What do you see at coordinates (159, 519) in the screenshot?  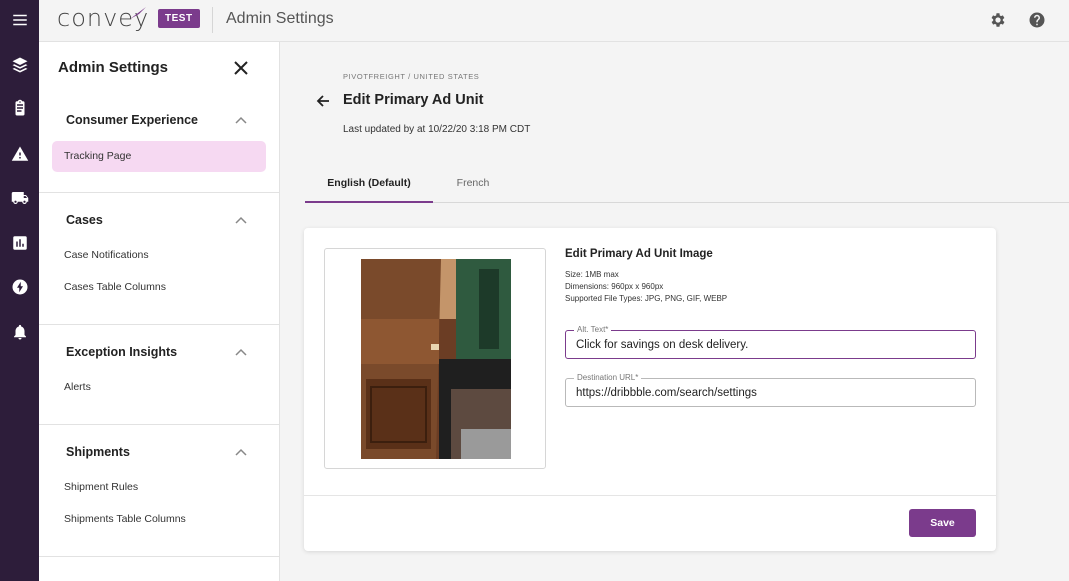 I see `sidebar-item-shipments-table-columns: Shipments Table Columns` at bounding box center [159, 519].